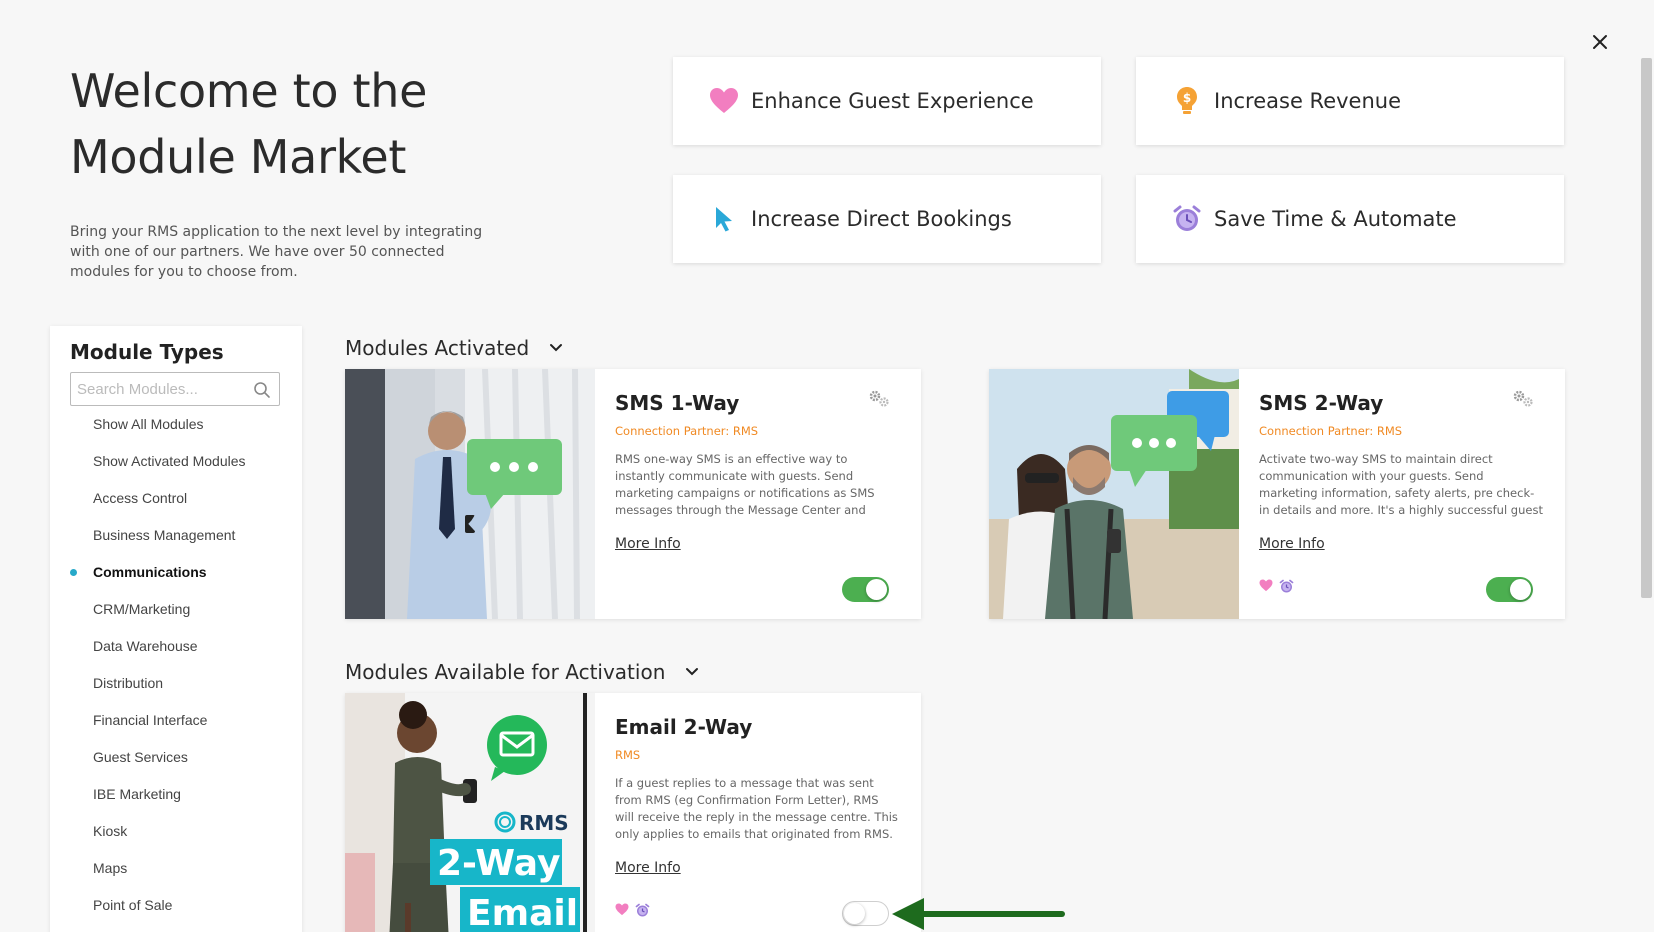 Image resolution: width=1654 pixels, height=947 pixels. Describe the element at coordinates (310, 124) in the screenshot. I see `page-title: Welcome to the Module Market` at that location.